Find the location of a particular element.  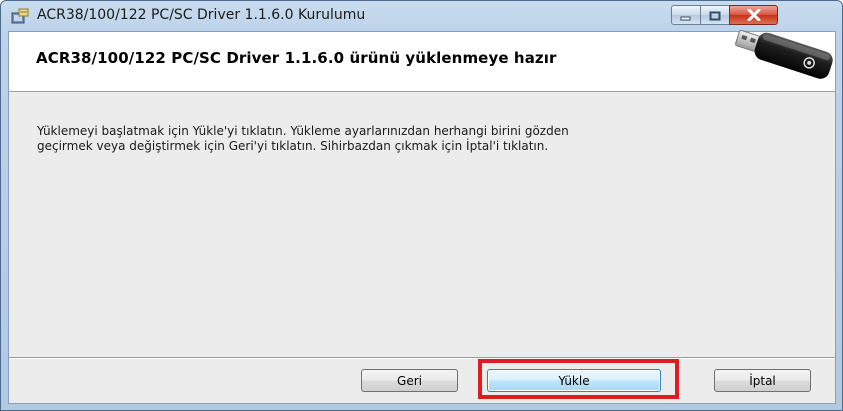

minimize-icon is located at coordinates (686, 15).